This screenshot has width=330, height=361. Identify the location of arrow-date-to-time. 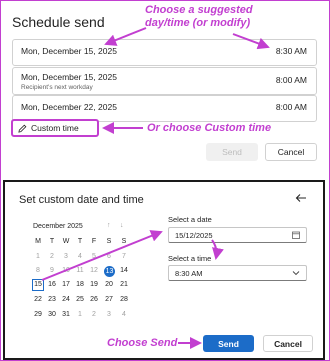
(217, 249).